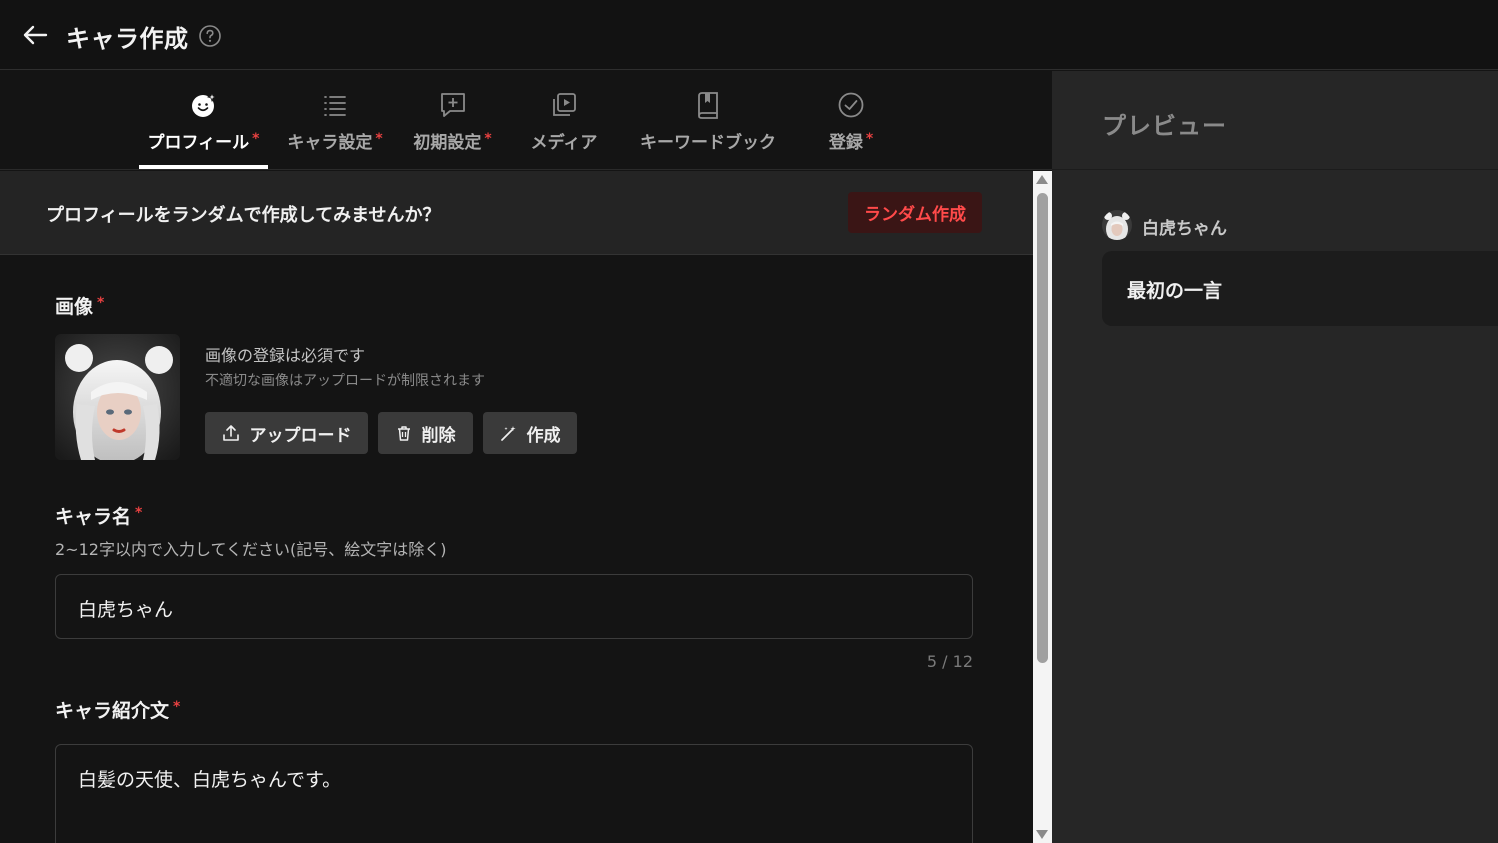  What do you see at coordinates (285, 355) in the screenshot?
I see `image-required-note: 画像の登録は必須です` at bounding box center [285, 355].